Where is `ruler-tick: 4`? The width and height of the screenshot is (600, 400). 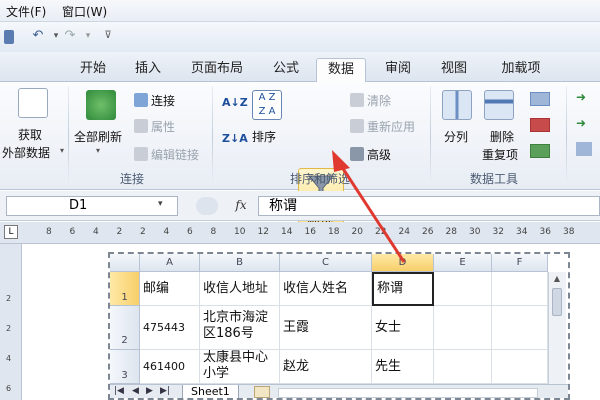 ruler-tick: 4 is located at coordinates (96, 232).